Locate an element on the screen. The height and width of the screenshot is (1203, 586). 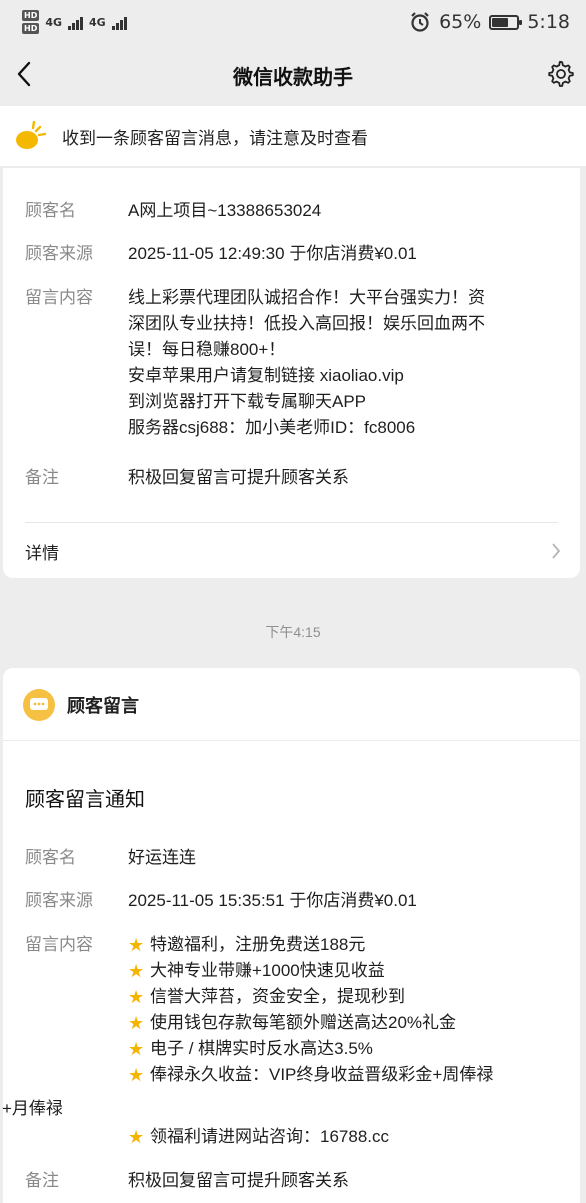
battery-level is located at coordinates (500, 22).